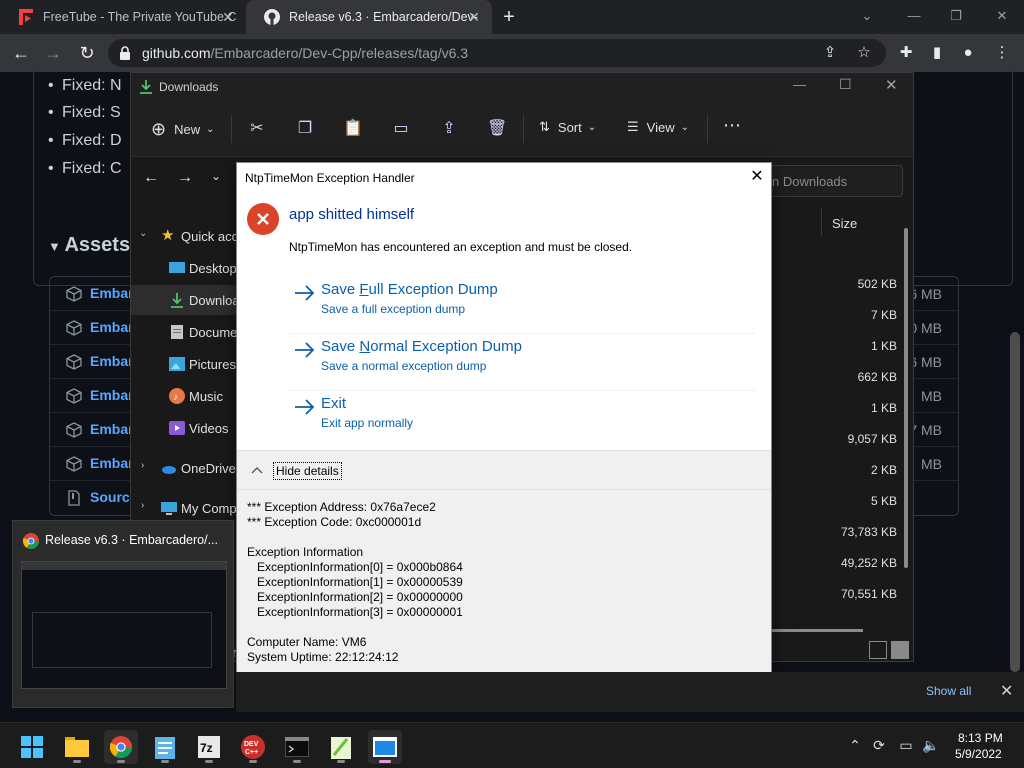 The image size is (1024, 768). What do you see at coordinates (883, 346) in the screenshot?
I see `file-size: 1 KB` at bounding box center [883, 346].